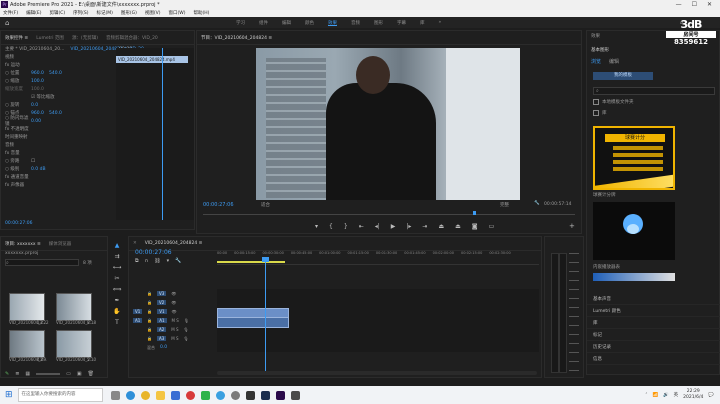 This screenshot has width=720, height=404. What do you see at coordinates (408, 226) in the screenshot?
I see `step-forward-icon: |▸` at bounding box center [408, 226].